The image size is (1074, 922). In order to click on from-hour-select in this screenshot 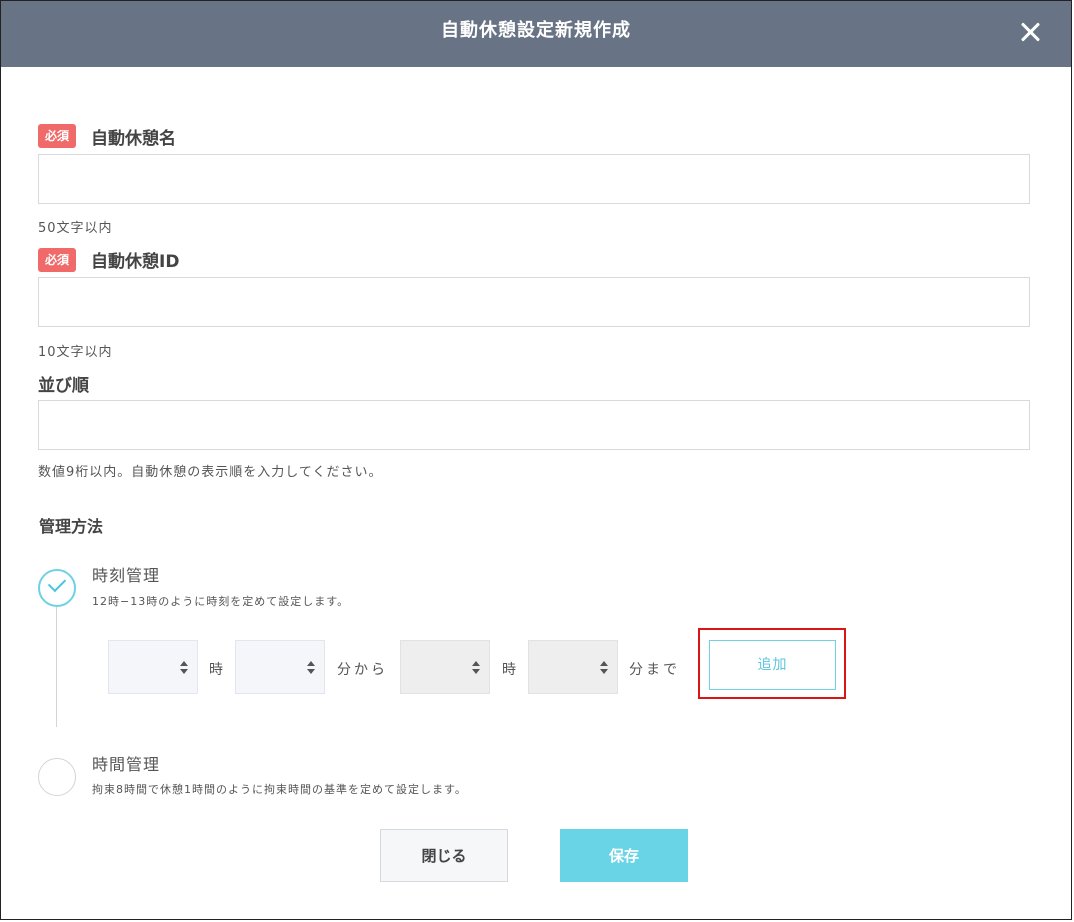, I will do `click(153, 667)`.